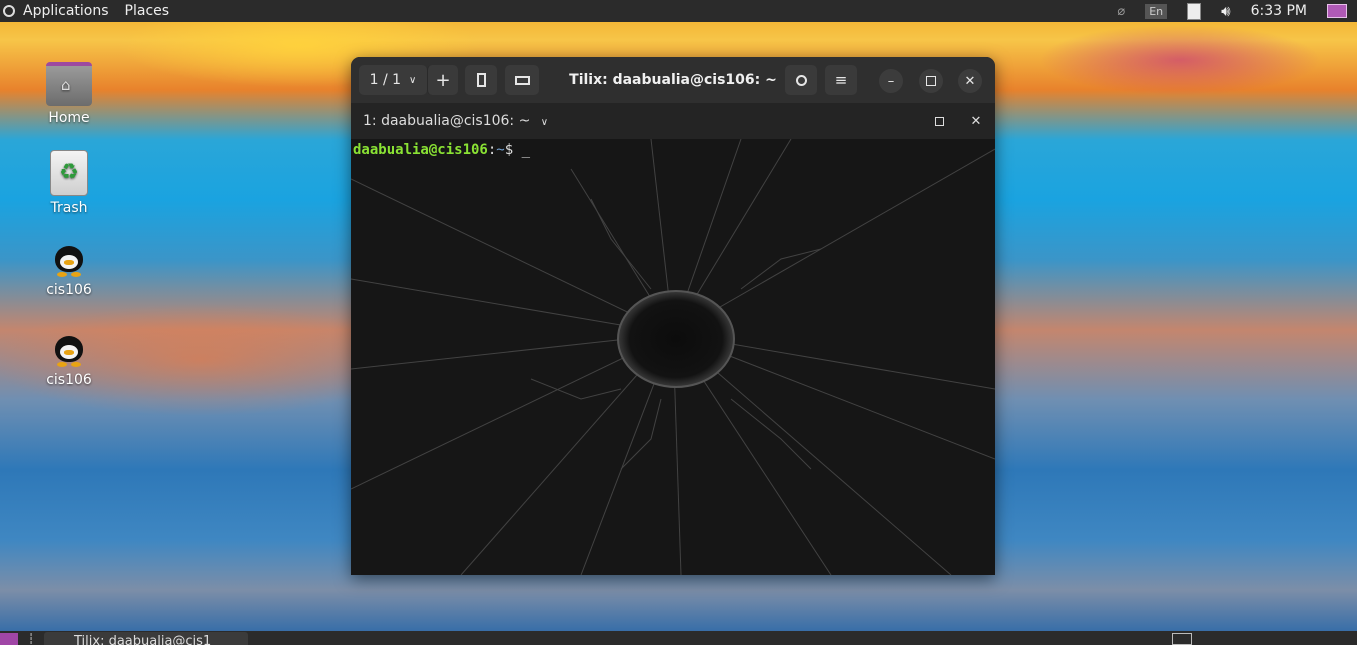 This screenshot has height=645, width=1357. I want to click on prompt-user: daabualia@cis106, so click(420, 150).